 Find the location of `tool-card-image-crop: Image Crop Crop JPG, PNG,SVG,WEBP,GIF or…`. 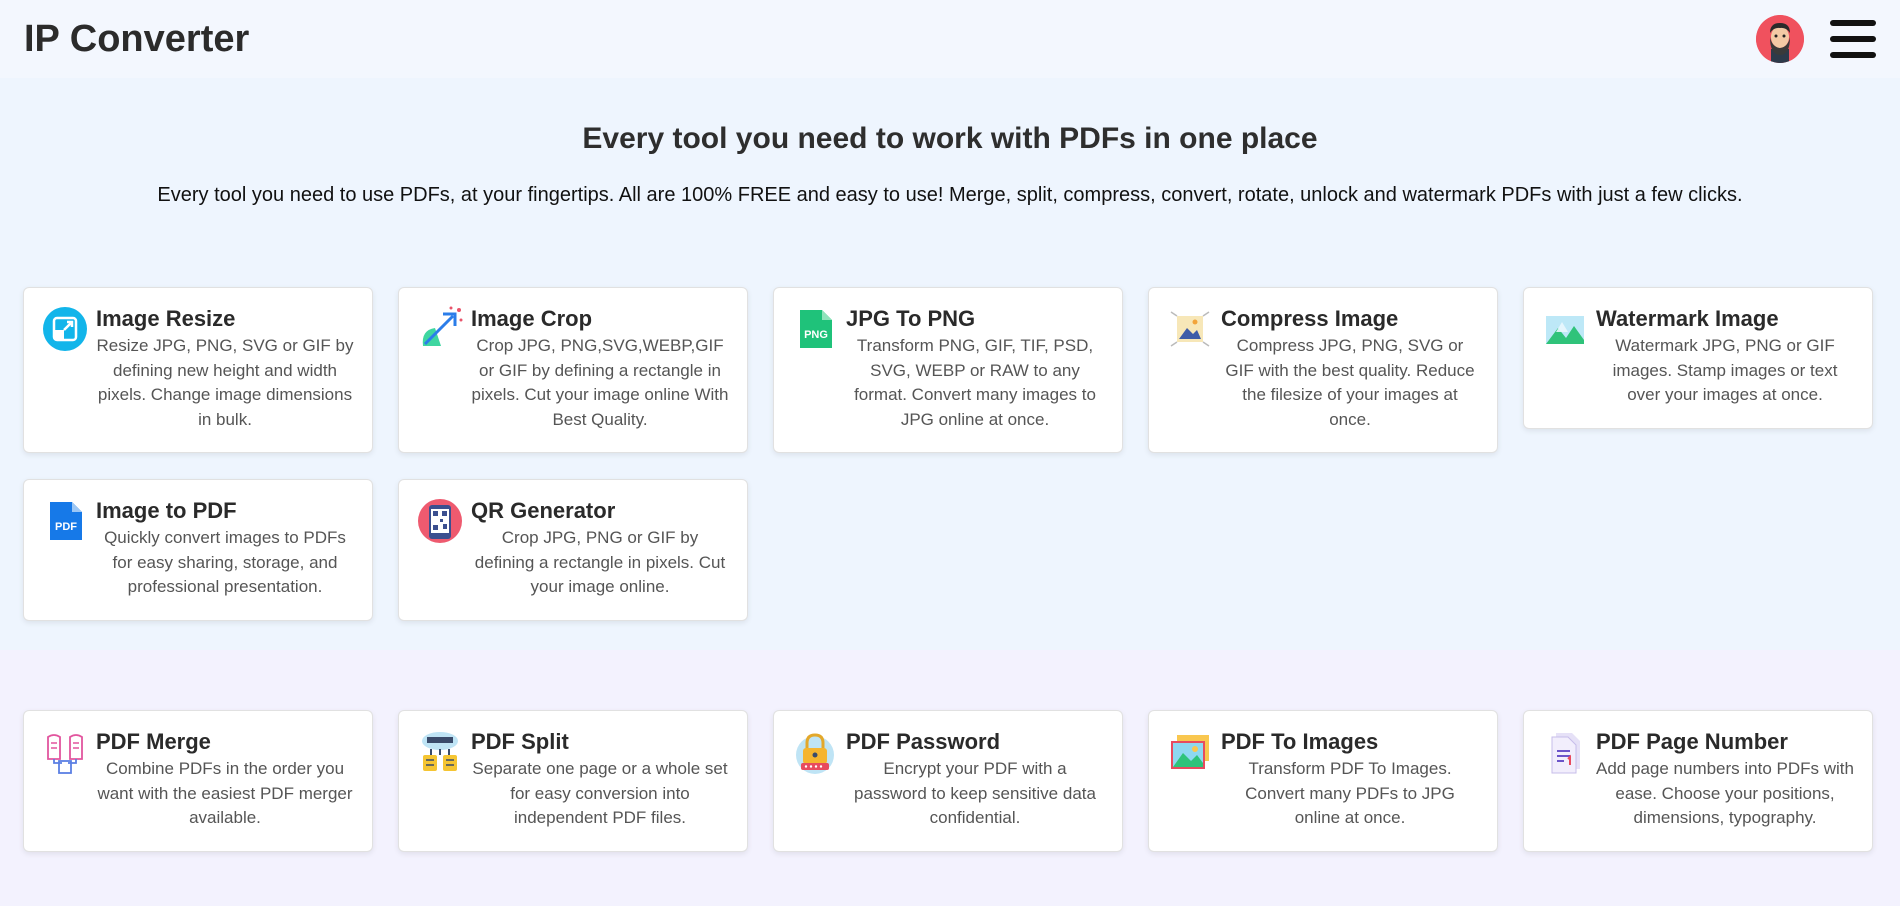

tool-card-image-crop: Image Crop Crop JPG, PNG,SVG,WEBP,GIF or… is located at coordinates (573, 370).